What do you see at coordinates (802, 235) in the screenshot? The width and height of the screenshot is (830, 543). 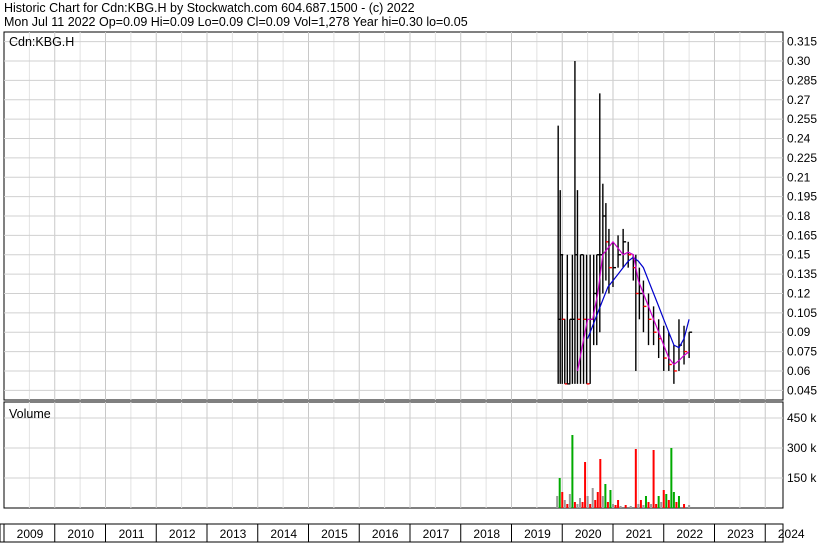 I see `price-tick-label: 0.165` at bounding box center [802, 235].